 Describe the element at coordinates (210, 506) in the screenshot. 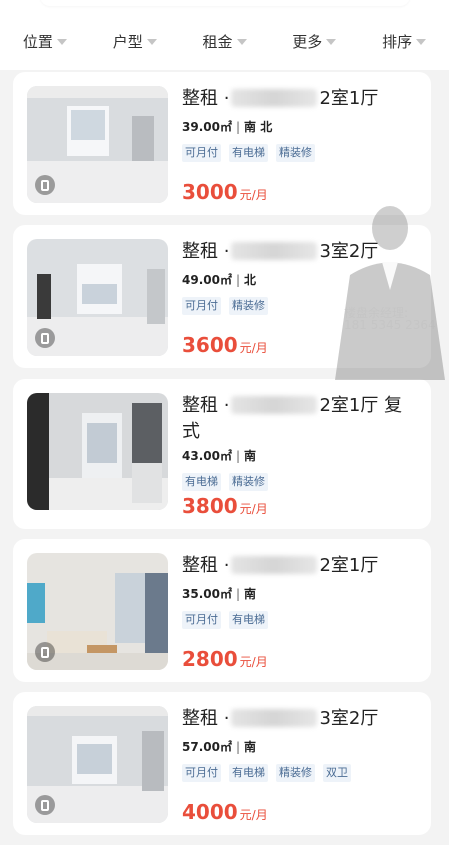

I see `price-value: 3800` at that location.